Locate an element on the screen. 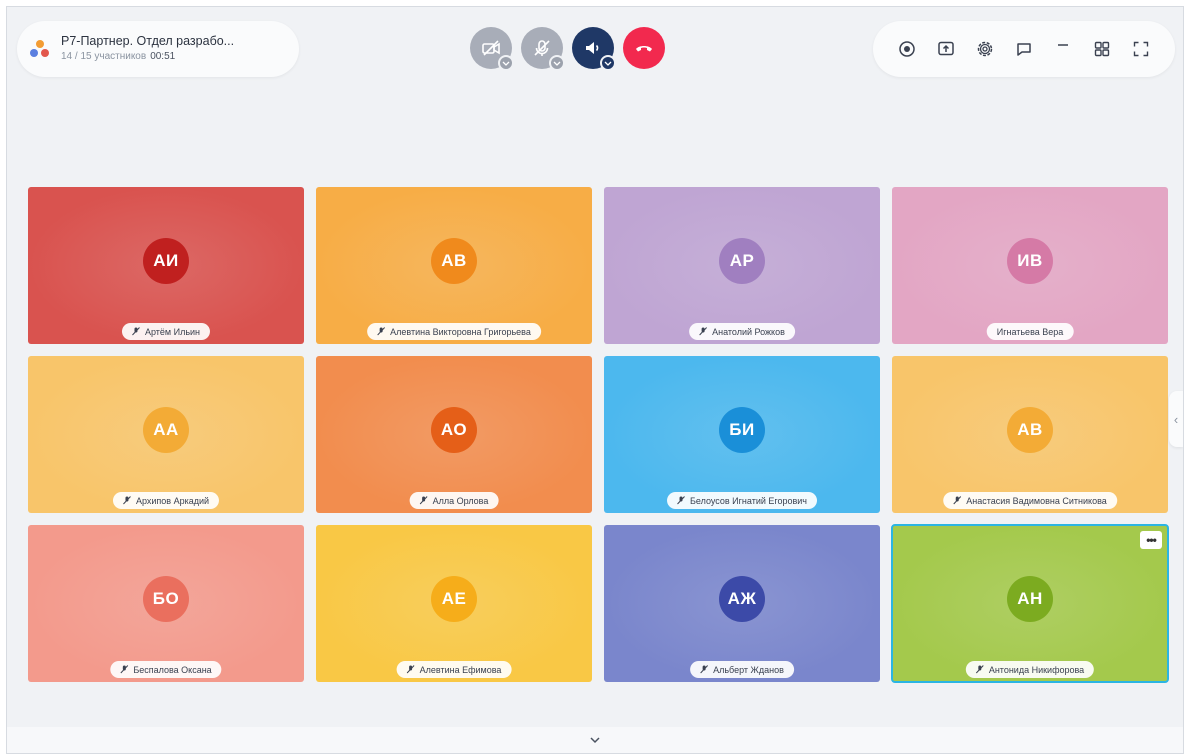 This screenshot has height=756, width=1189. mic-off-icon is located at coordinates (542, 48).